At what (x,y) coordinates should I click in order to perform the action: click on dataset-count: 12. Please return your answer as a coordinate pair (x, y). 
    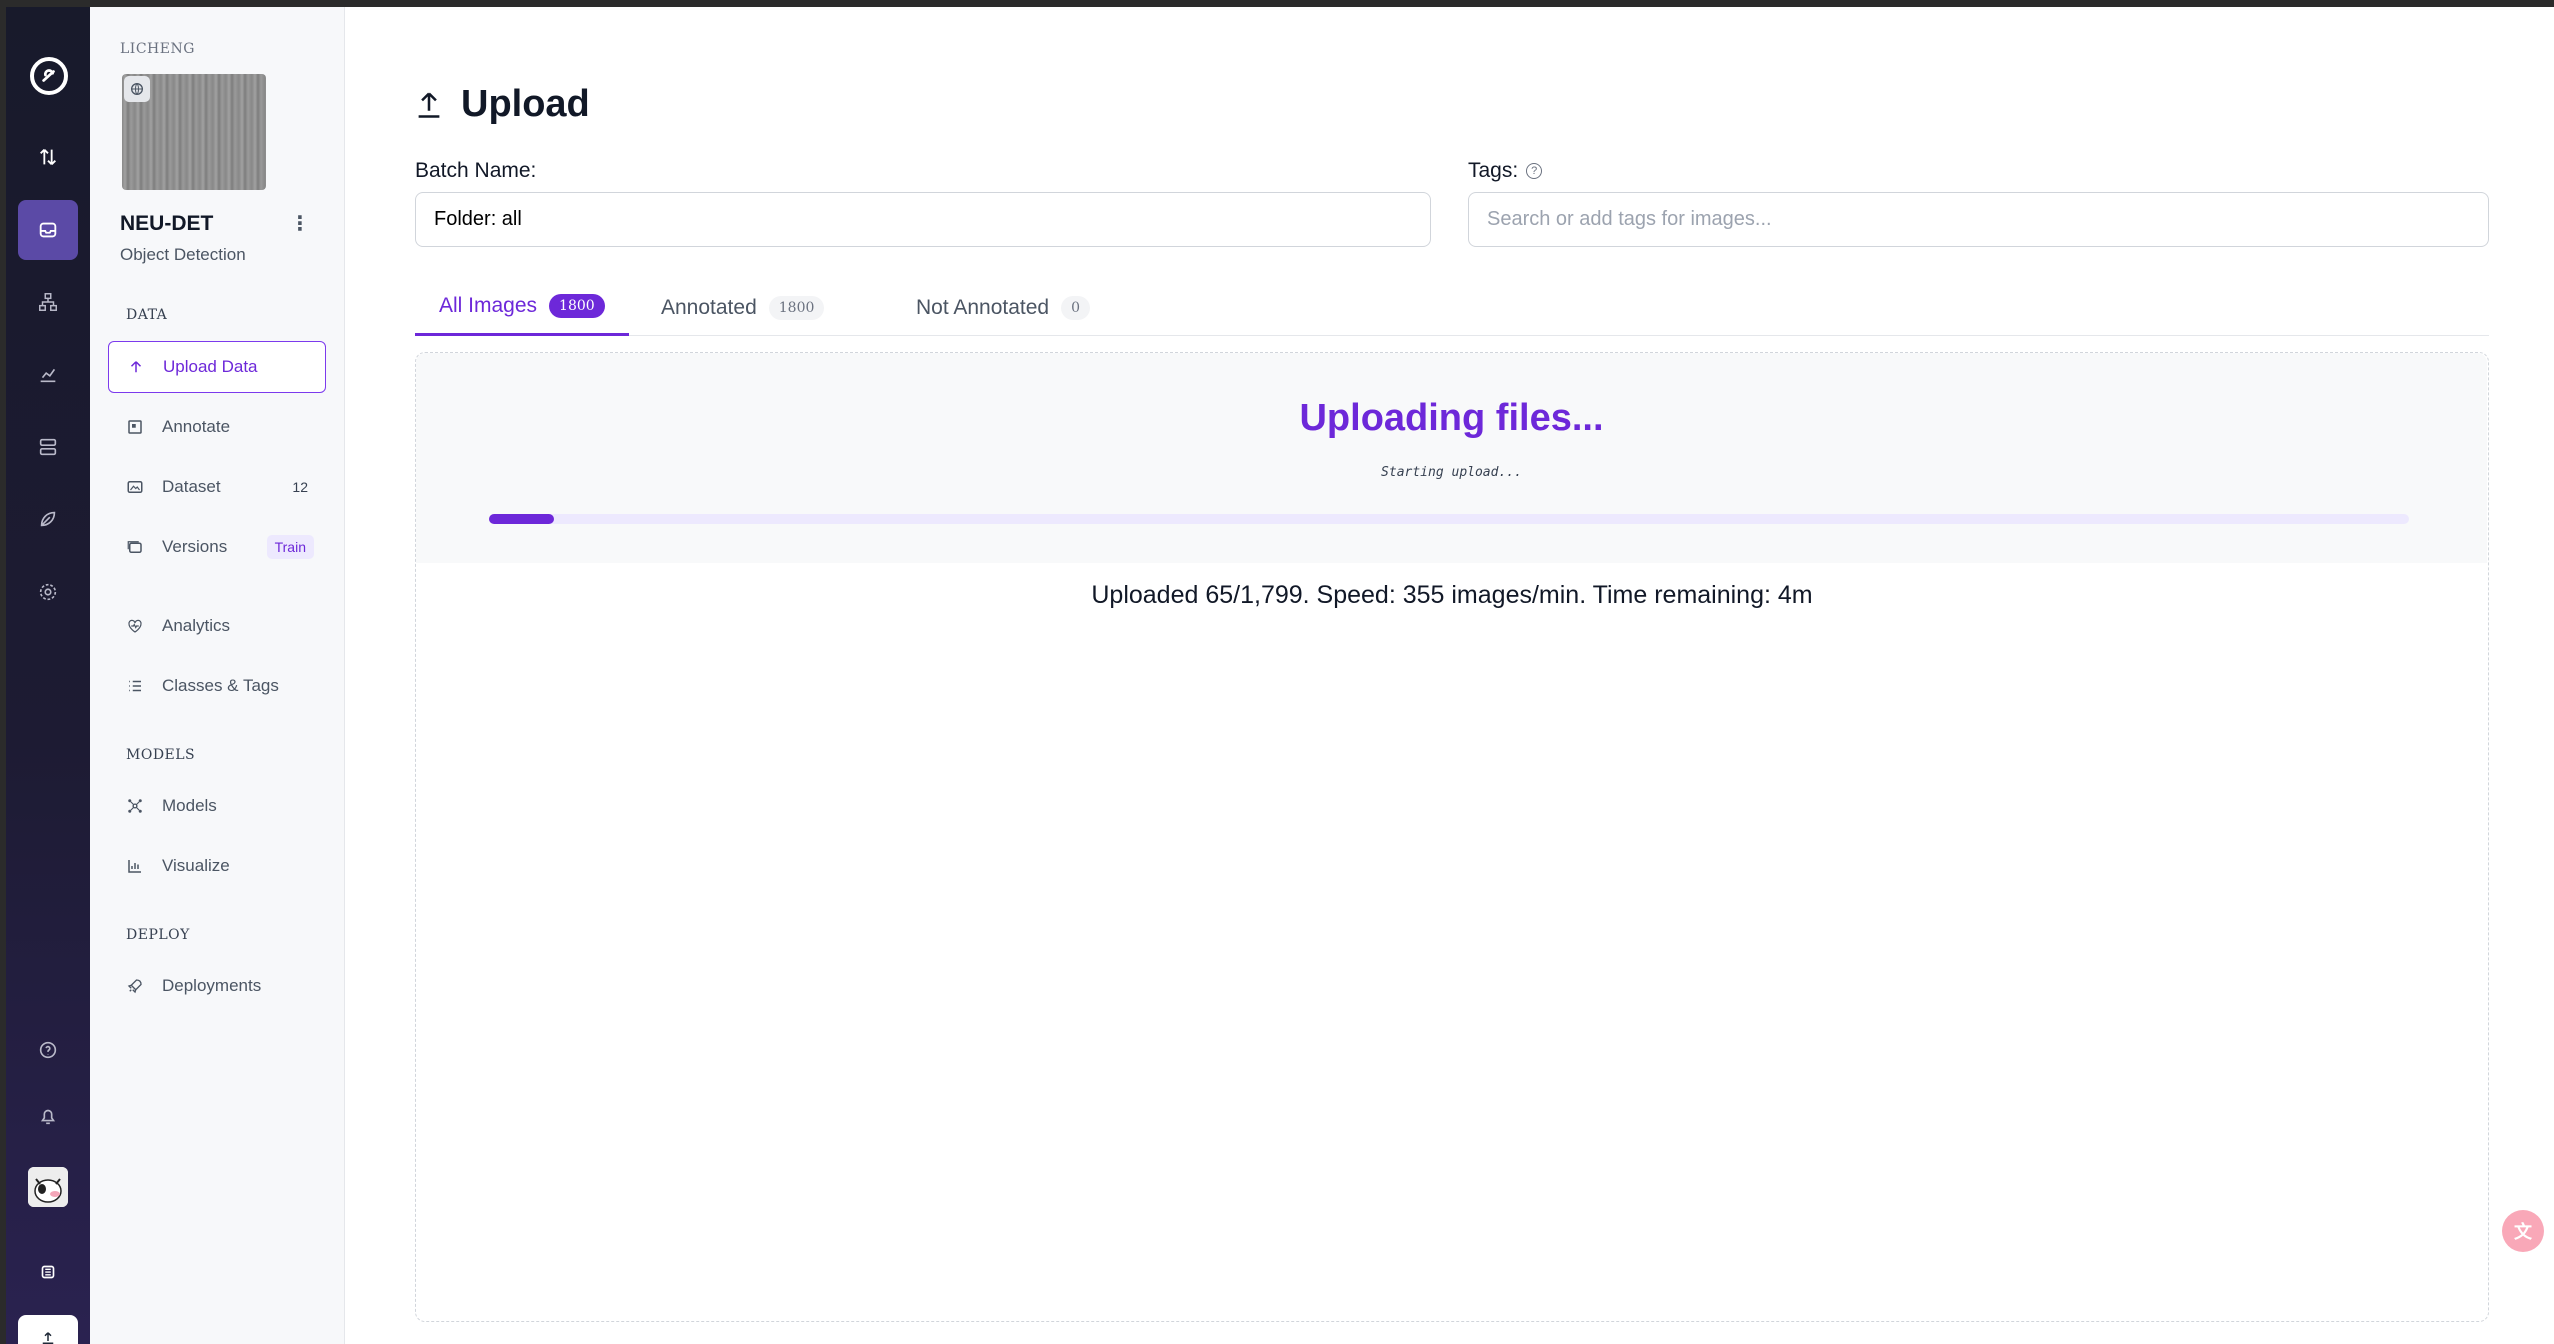
    Looking at the image, I should click on (300, 487).